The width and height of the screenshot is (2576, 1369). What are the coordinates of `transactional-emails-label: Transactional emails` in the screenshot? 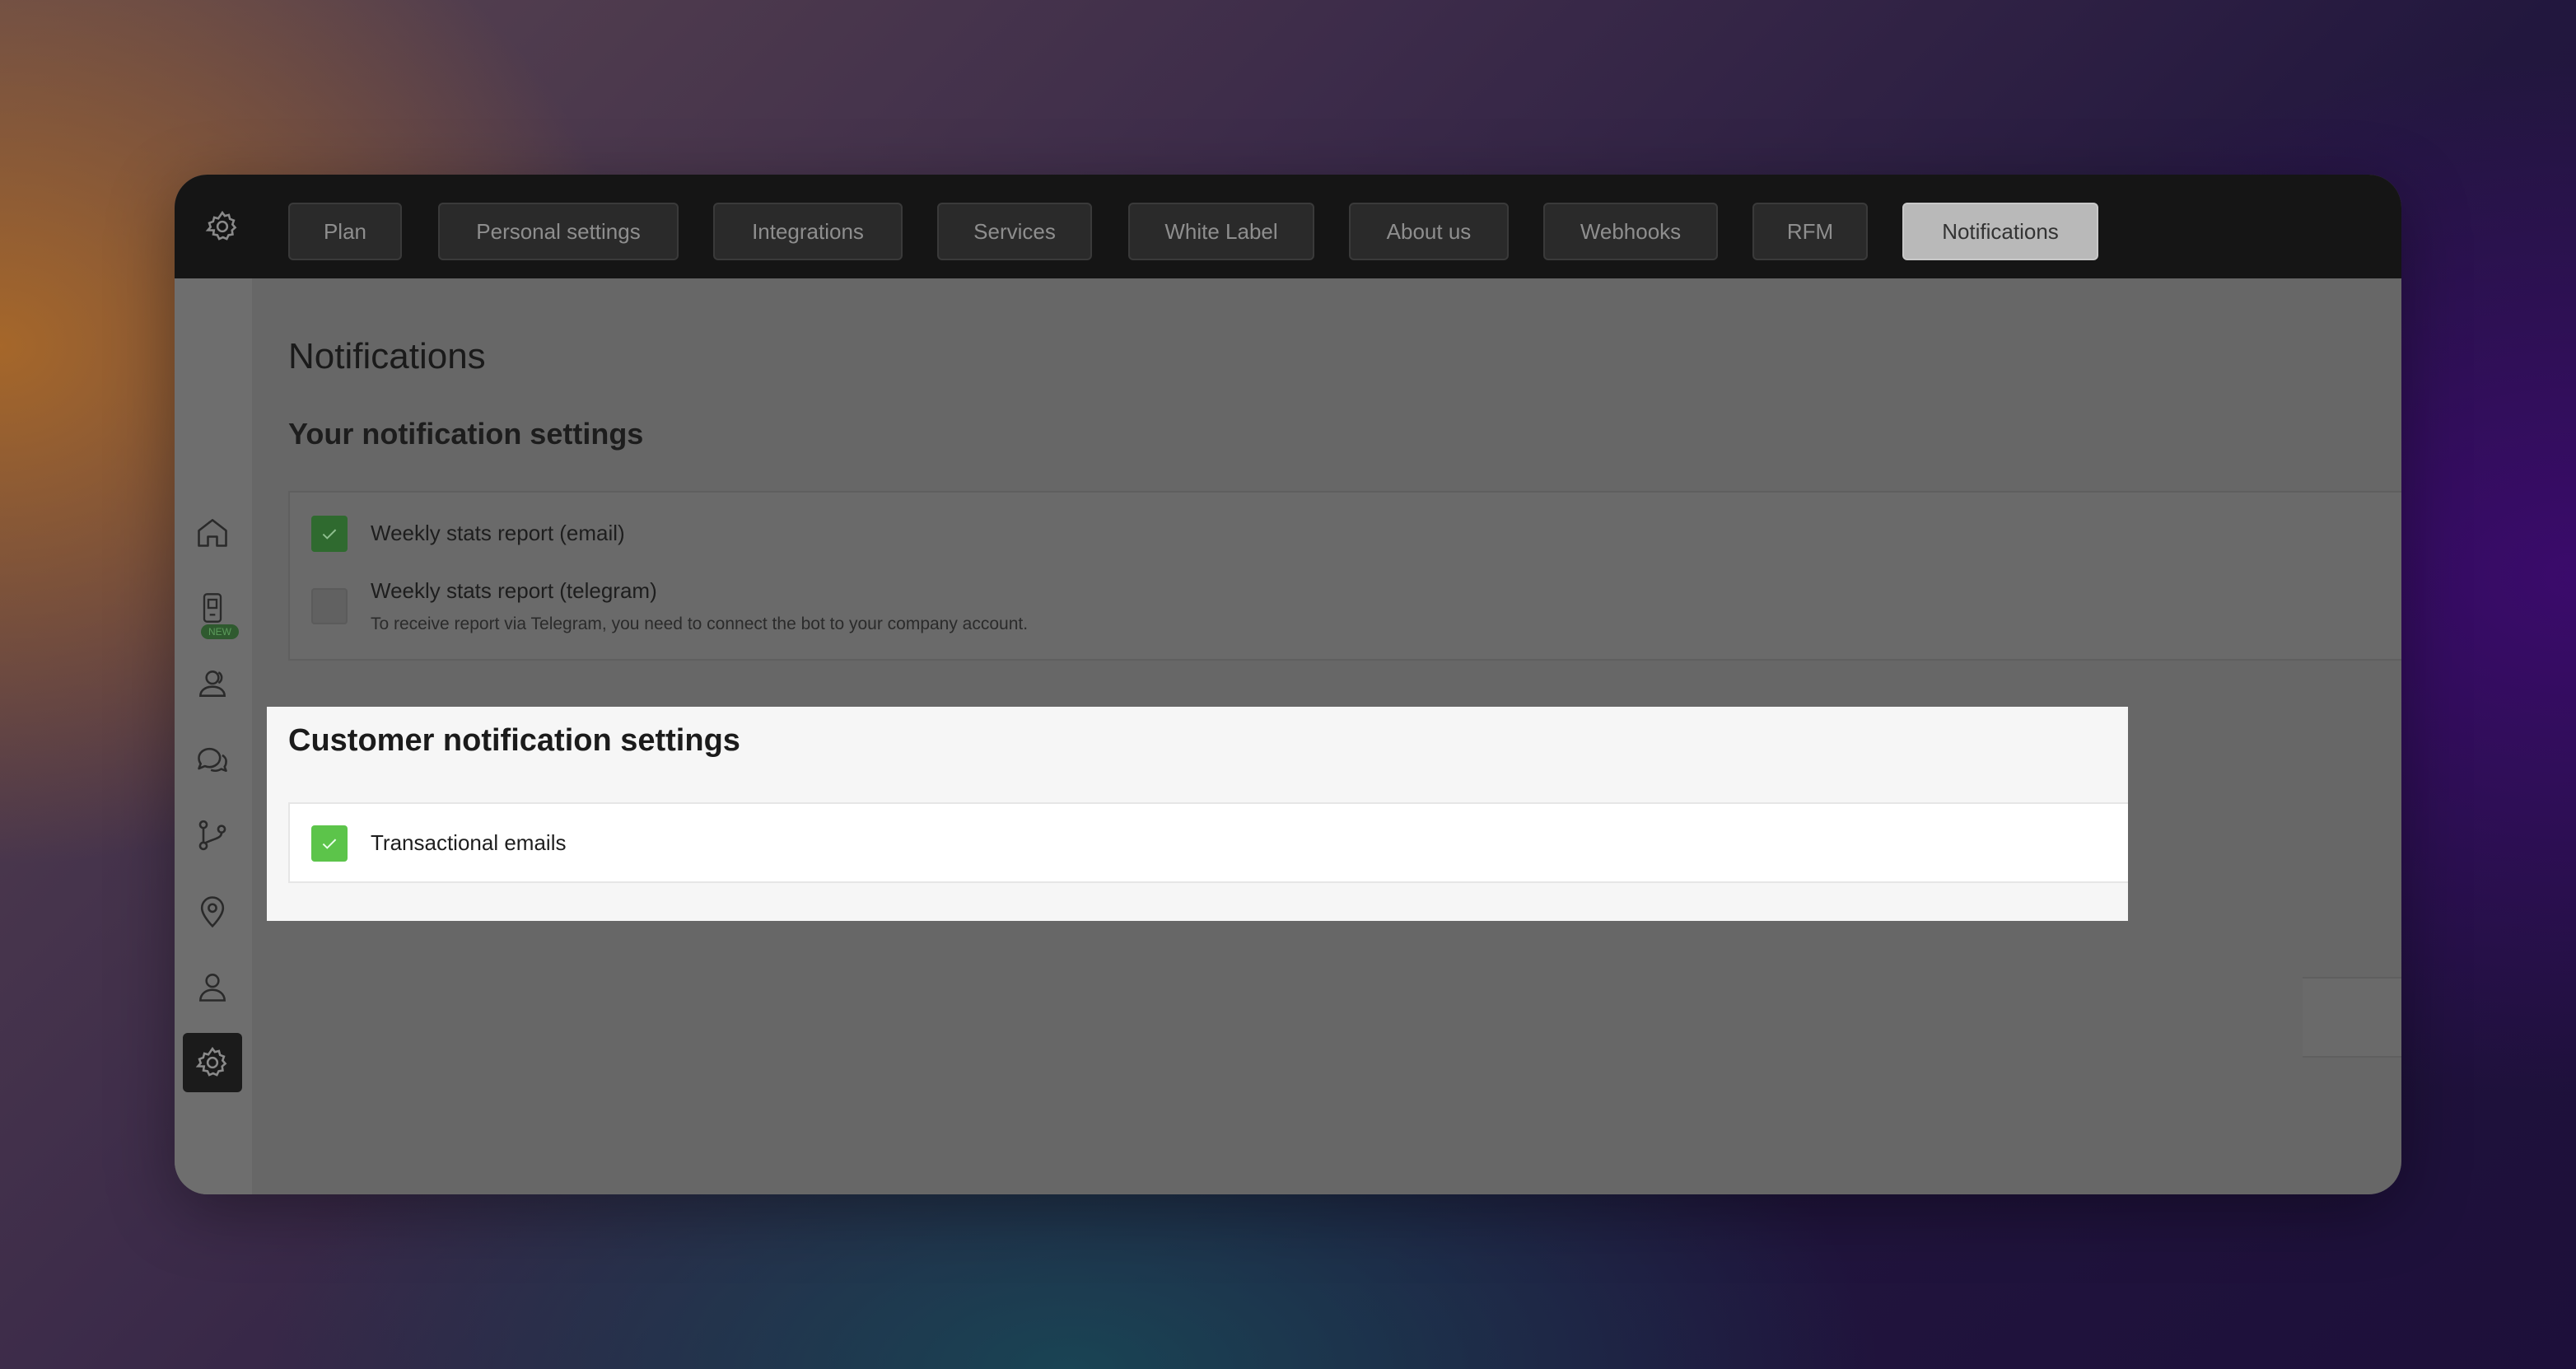 It's located at (469, 842).